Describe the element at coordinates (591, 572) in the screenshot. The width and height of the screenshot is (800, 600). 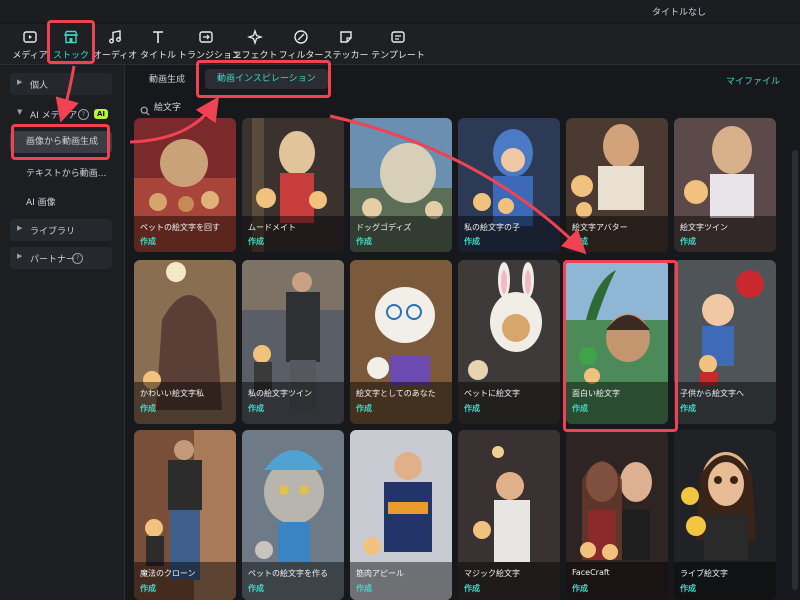
I see `card-title: FaceCraft` at that location.